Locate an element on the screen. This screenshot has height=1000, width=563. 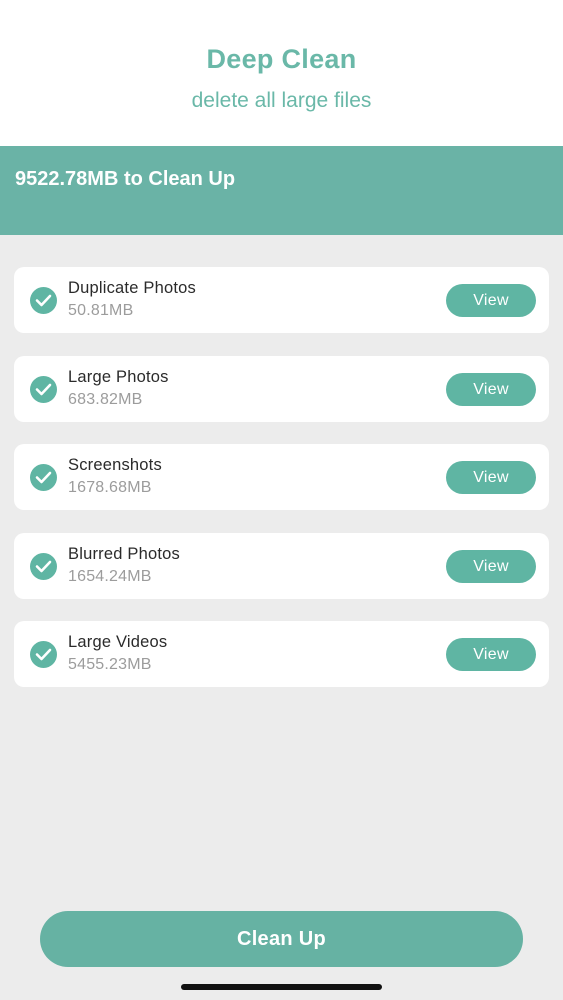
header: Deep Clean delete all large files is located at coordinates (281, 73).